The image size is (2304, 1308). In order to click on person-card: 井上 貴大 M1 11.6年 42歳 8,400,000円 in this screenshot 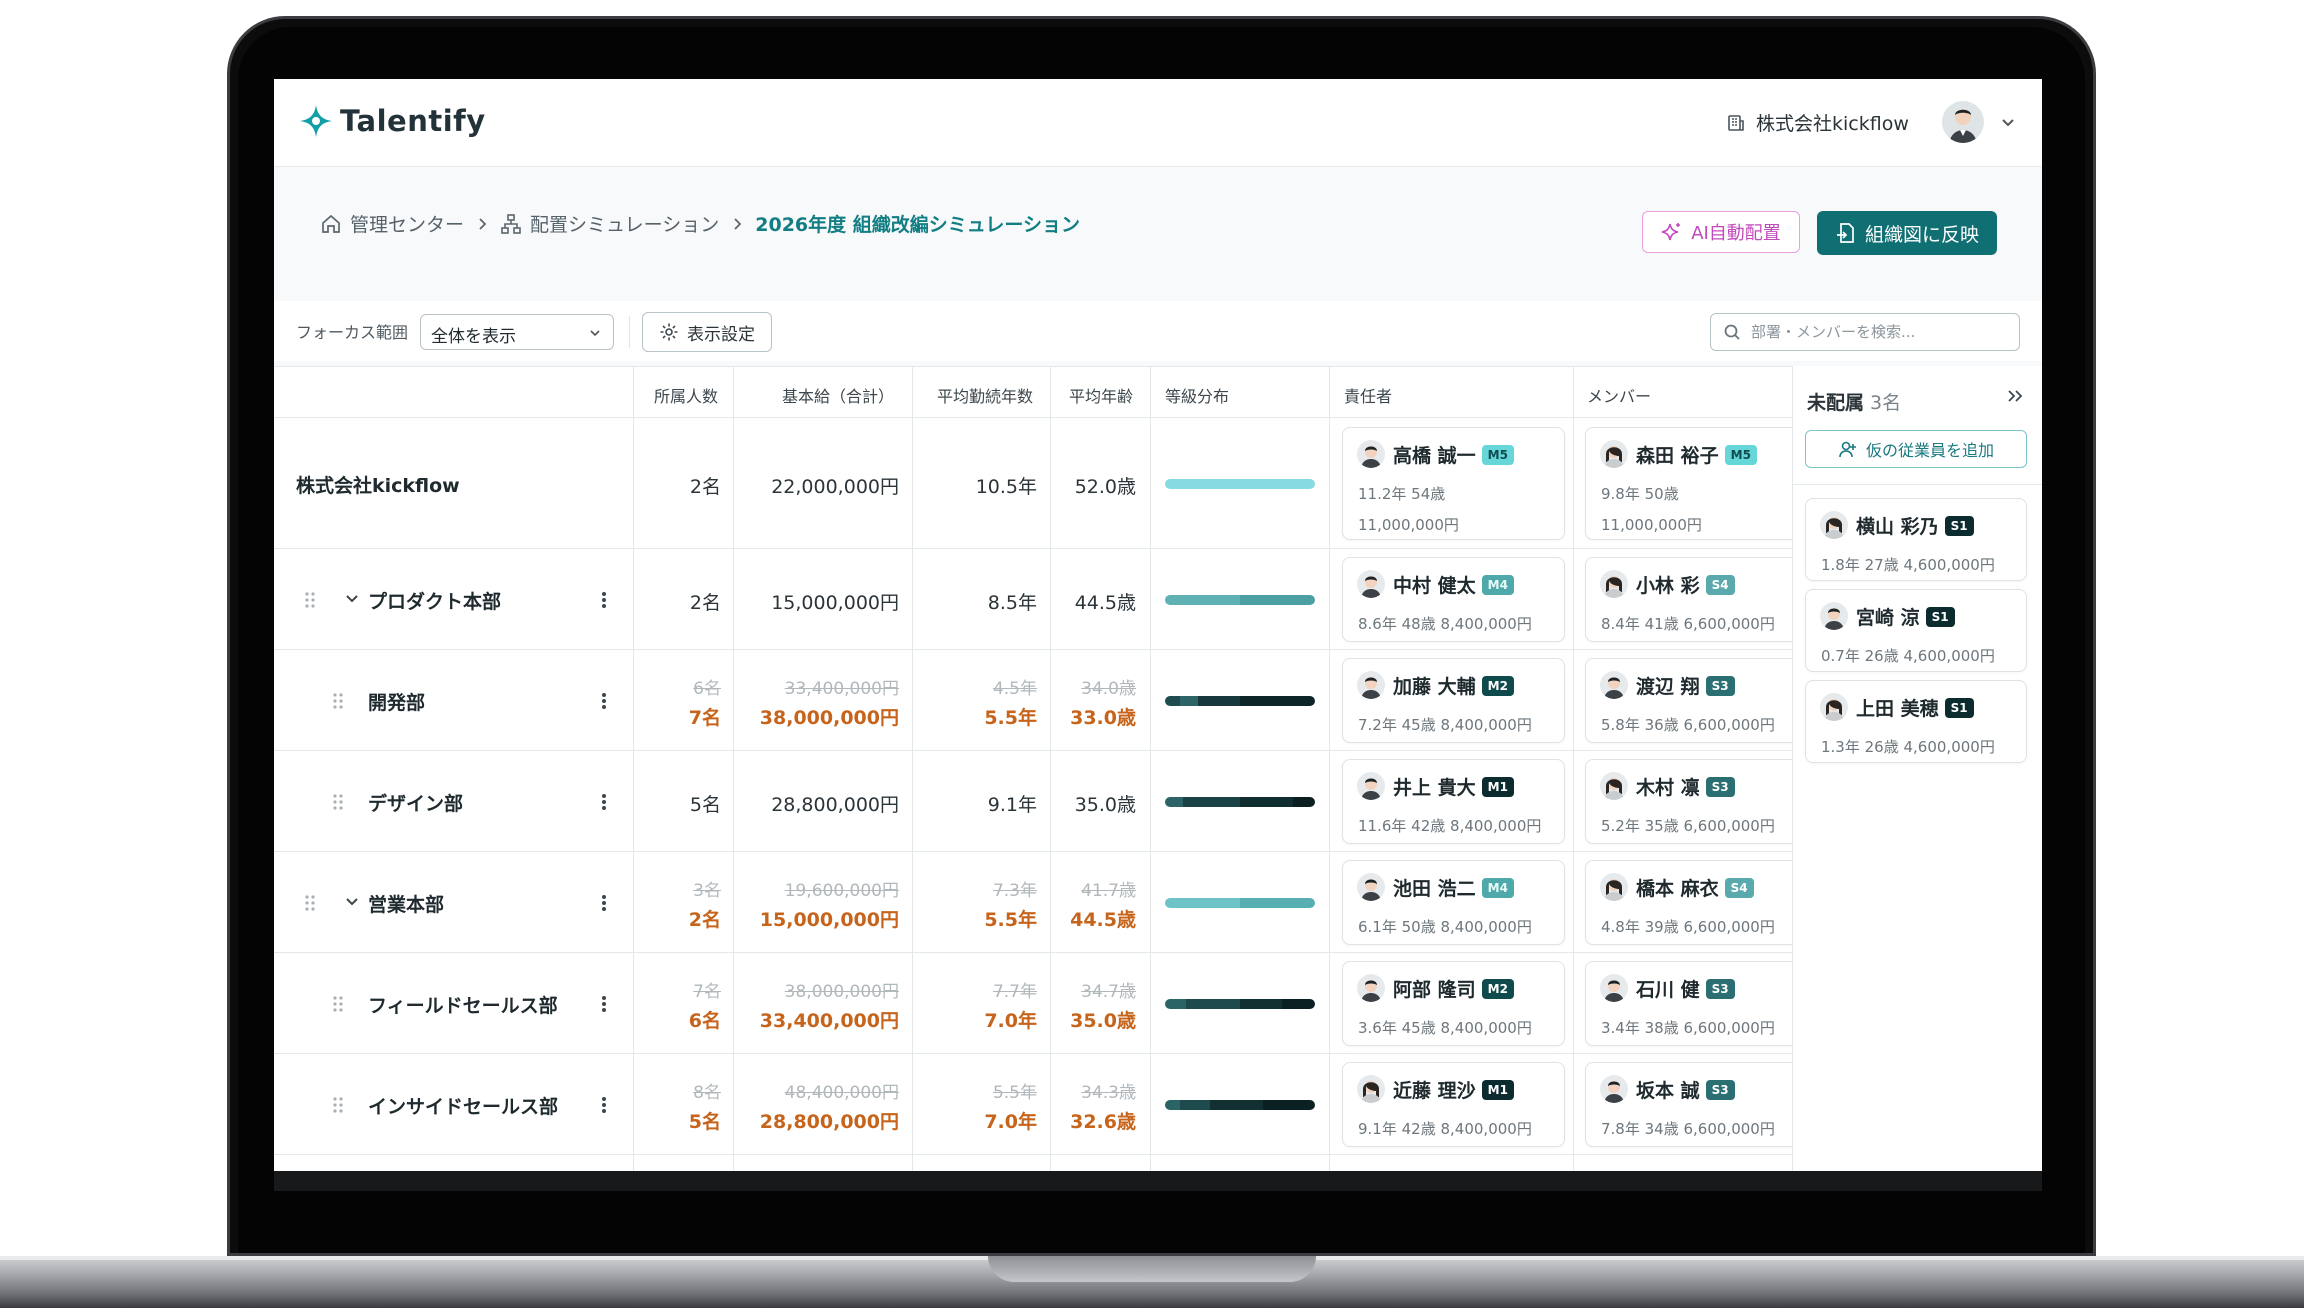, I will do `click(1453, 801)`.